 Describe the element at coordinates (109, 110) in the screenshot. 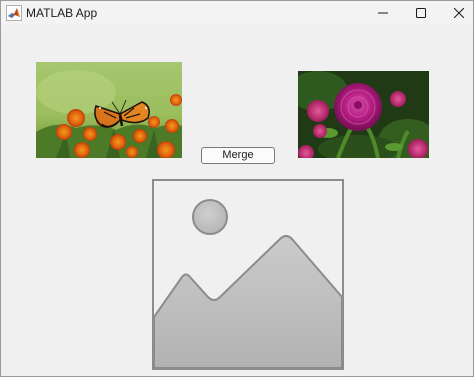

I see `butterfly-image` at that location.